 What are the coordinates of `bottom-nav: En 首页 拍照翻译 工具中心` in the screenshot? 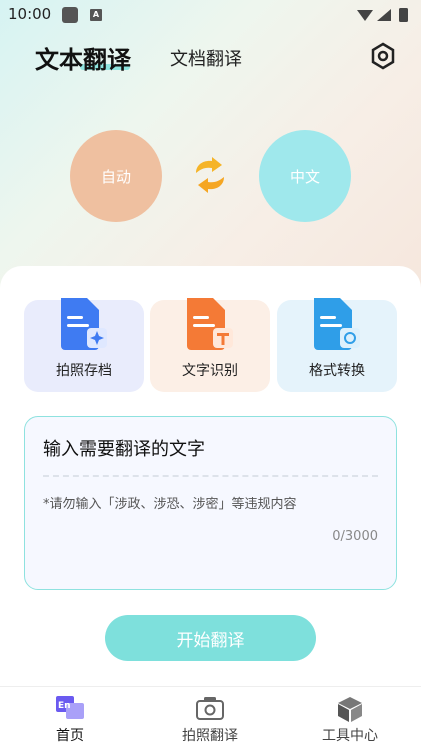 It's located at (210, 718).